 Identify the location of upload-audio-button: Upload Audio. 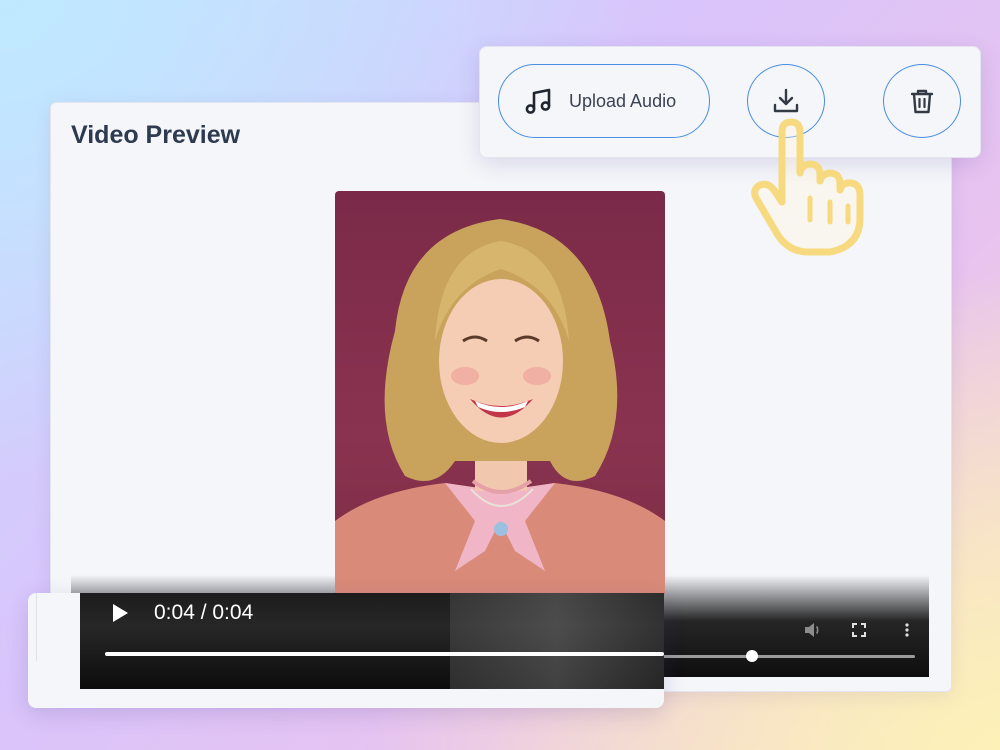
(604, 101).